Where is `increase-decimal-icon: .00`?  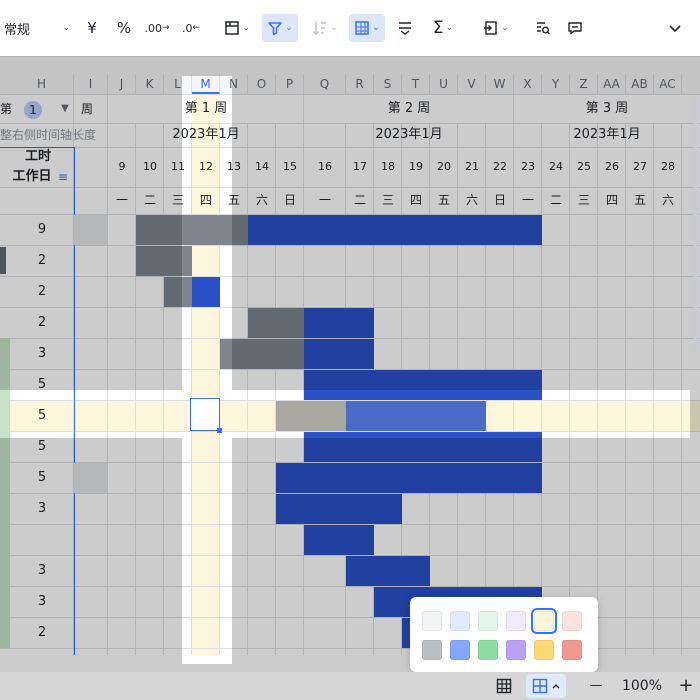
increase-decimal-icon: .00 is located at coordinates (153, 28).